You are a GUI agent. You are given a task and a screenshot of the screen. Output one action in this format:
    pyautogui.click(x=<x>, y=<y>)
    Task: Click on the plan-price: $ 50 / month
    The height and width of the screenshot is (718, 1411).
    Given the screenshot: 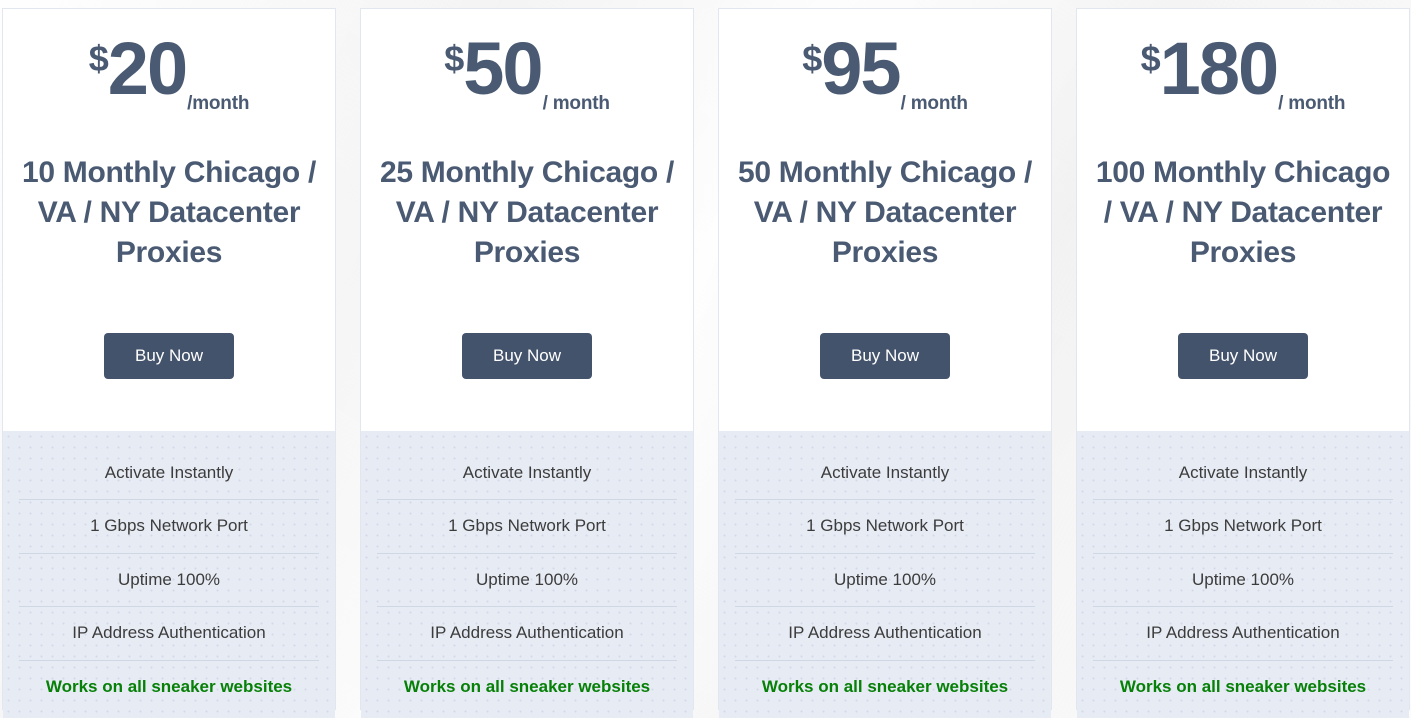 What is the action you would take?
    pyautogui.click(x=527, y=75)
    